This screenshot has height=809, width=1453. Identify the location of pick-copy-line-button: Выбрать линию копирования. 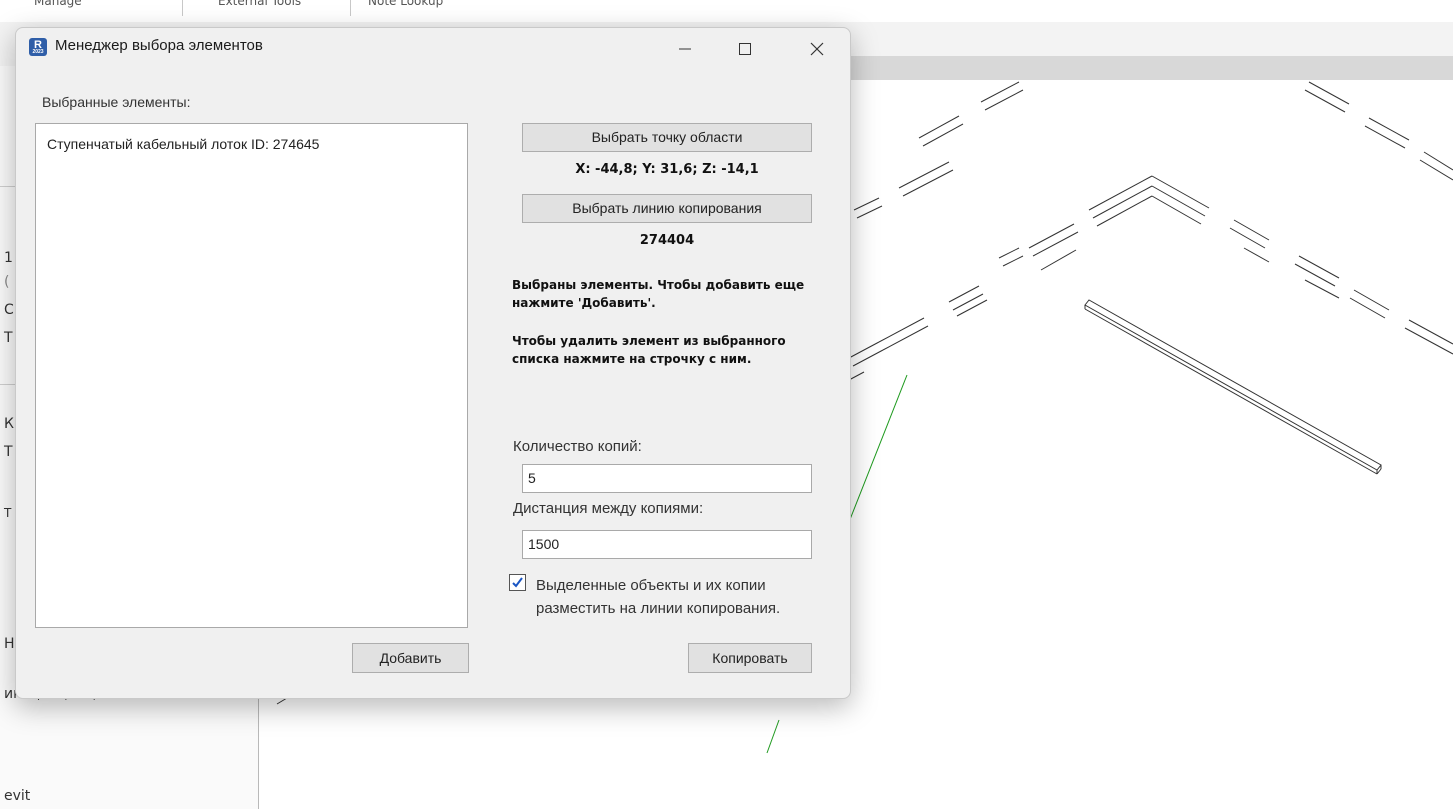
(667, 208).